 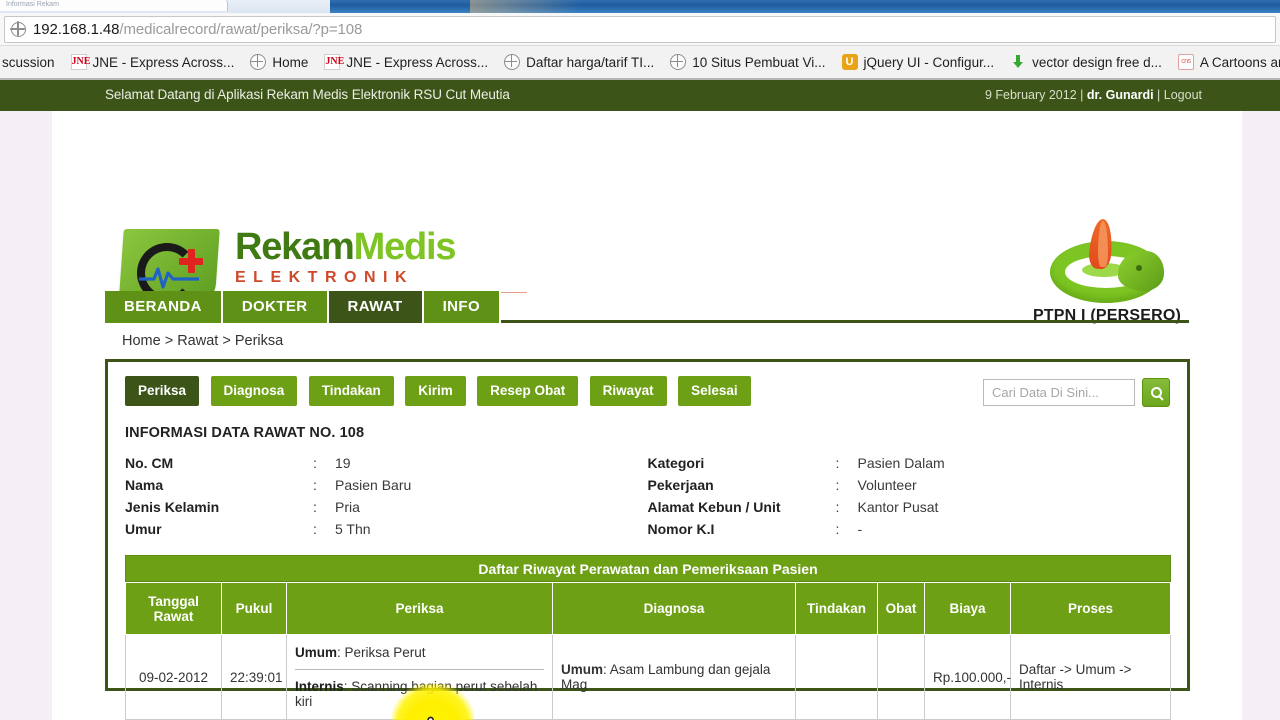 I want to click on info-value: Pria, so click(x=347, y=507).